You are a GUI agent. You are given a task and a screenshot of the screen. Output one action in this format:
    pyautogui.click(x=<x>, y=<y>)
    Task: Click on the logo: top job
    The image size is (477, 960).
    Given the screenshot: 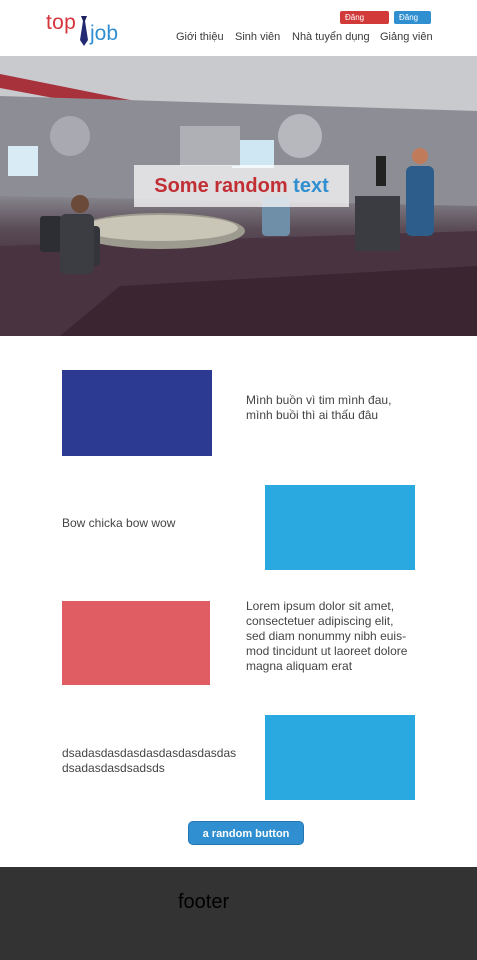 What is the action you would take?
    pyautogui.click(x=86, y=30)
    